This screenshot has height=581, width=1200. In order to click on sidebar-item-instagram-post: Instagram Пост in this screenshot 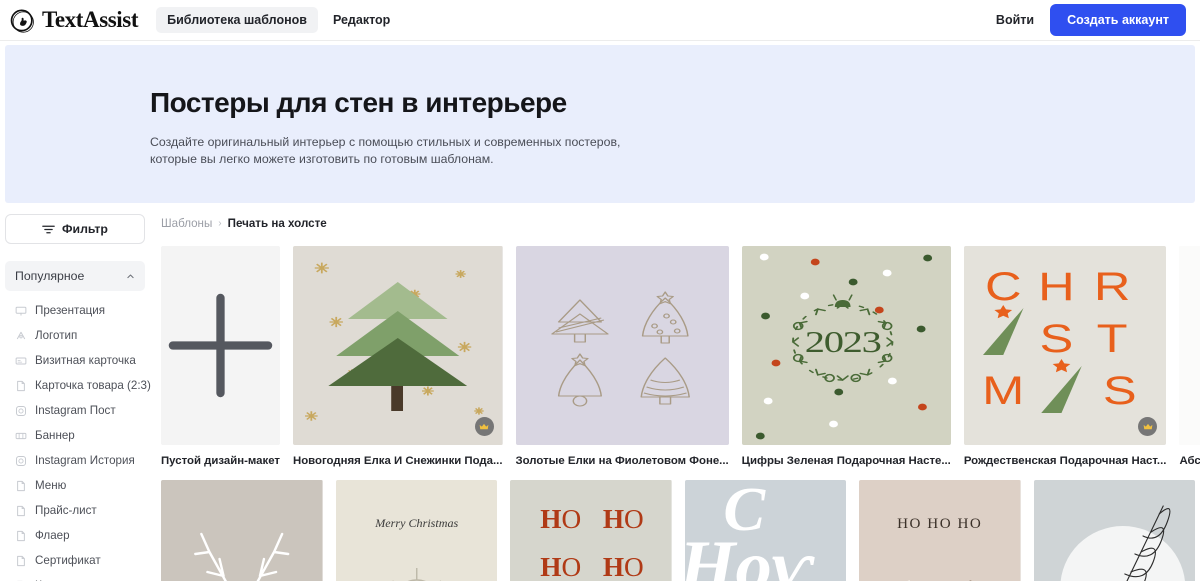, I will do `click(75, 410)`.